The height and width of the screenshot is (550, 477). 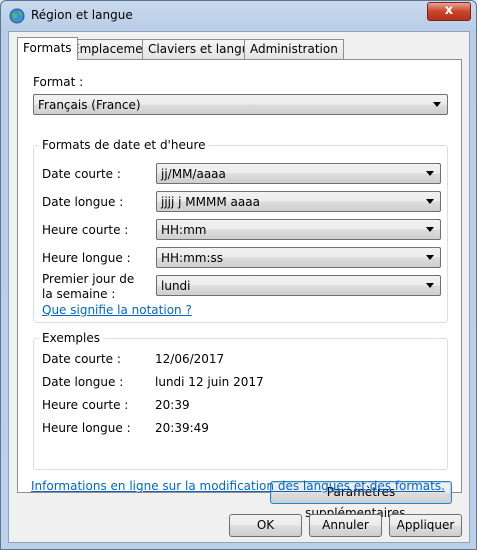 I want to click on format-value: Français (France), so click(x=89, y=105).